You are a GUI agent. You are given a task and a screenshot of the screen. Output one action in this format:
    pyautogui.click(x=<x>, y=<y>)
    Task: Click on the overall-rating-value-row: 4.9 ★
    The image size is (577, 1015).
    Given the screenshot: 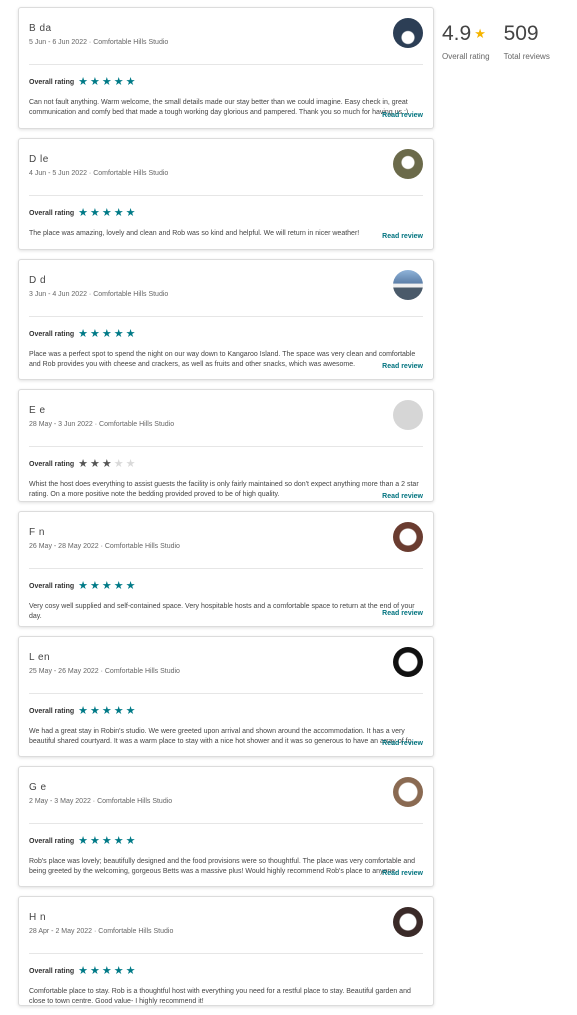 What is the action you would take?
    pyautogui.click(x=466, y=34)
    